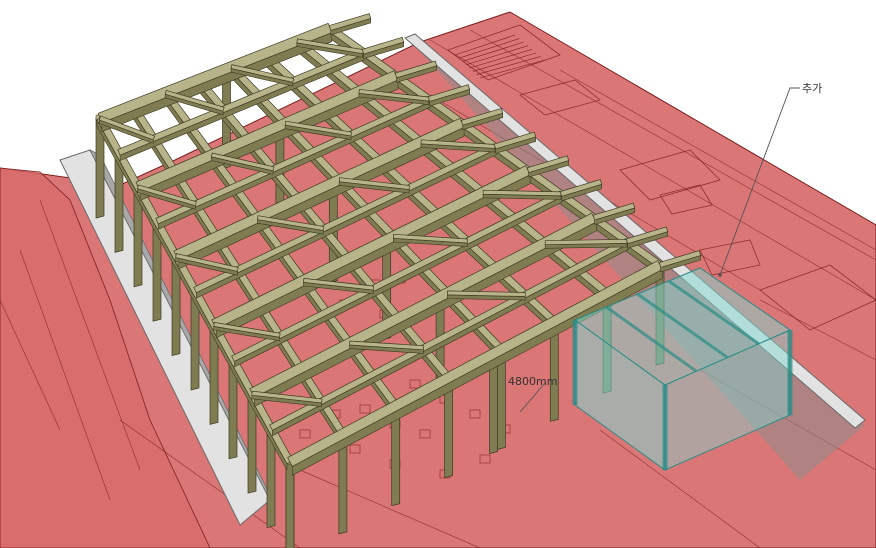 The image size is (876, 548). What do you see at coordinates (812, 88) in the screenshot?
I see `add-annotation-label: 추가` at bounding box center [812, 88].